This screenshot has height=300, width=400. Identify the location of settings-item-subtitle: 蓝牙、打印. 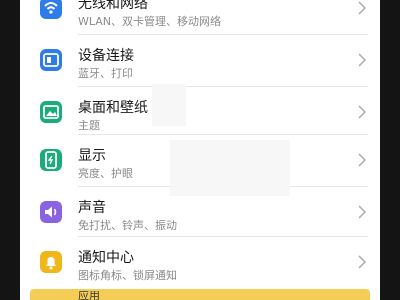
(105, 73).